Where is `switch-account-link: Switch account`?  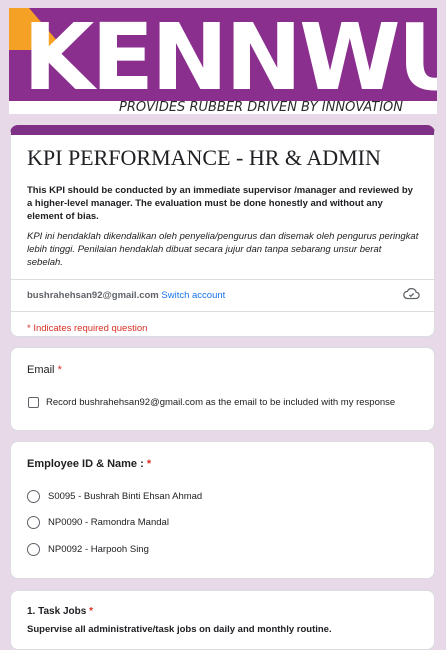 switch-account-link: Switch account is located at coordinates (193, 295).